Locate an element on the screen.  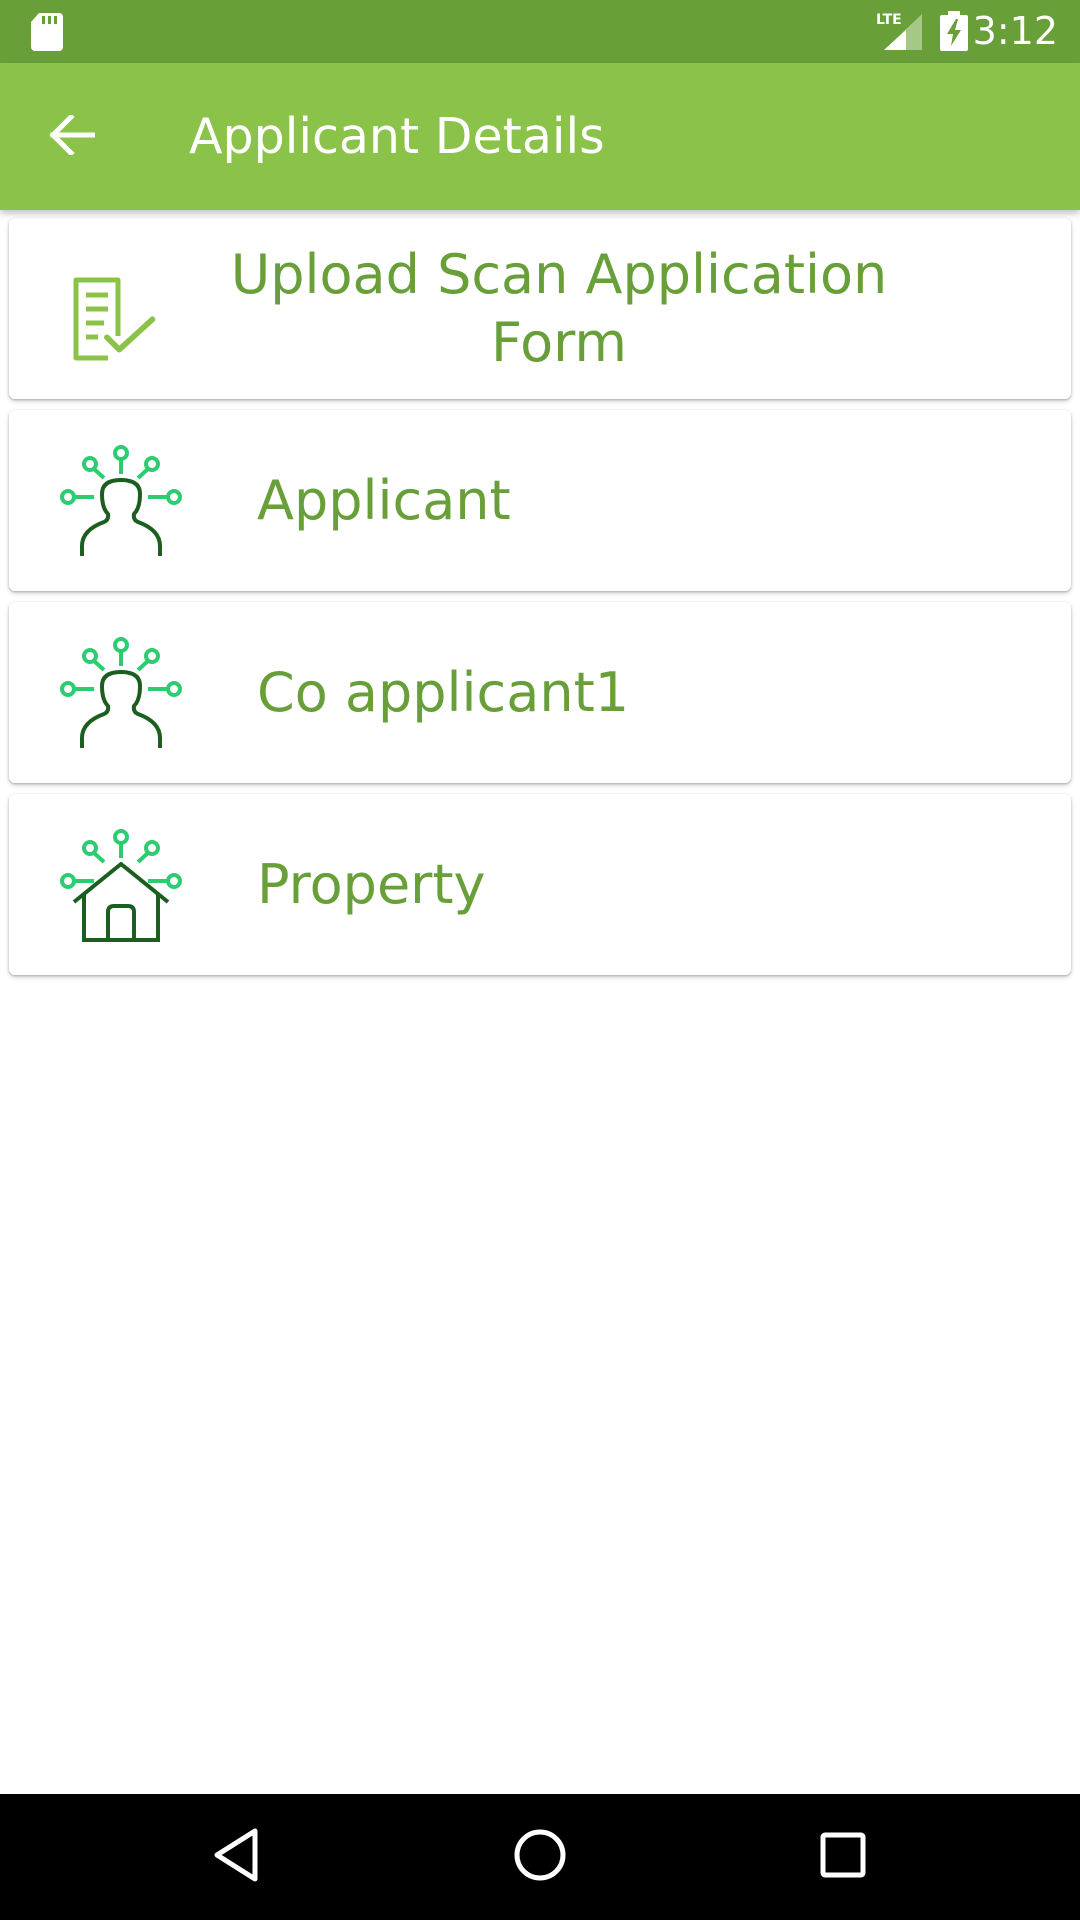
menu-item-label: Upload Scan Application Form is located at coordinates (559, 308).